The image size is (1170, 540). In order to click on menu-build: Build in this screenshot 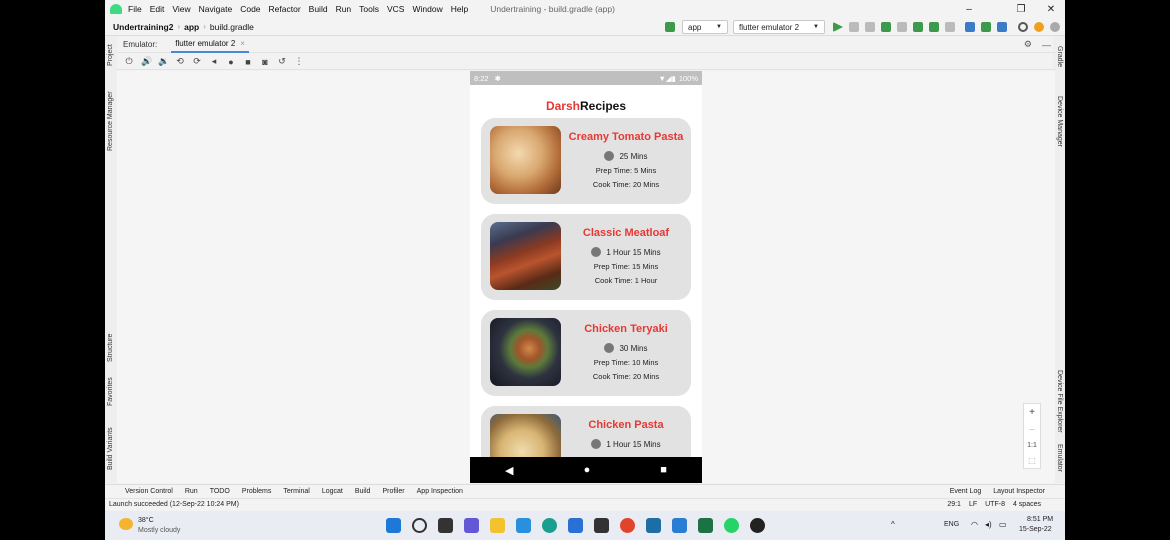, I will do `click(318, 9)`.